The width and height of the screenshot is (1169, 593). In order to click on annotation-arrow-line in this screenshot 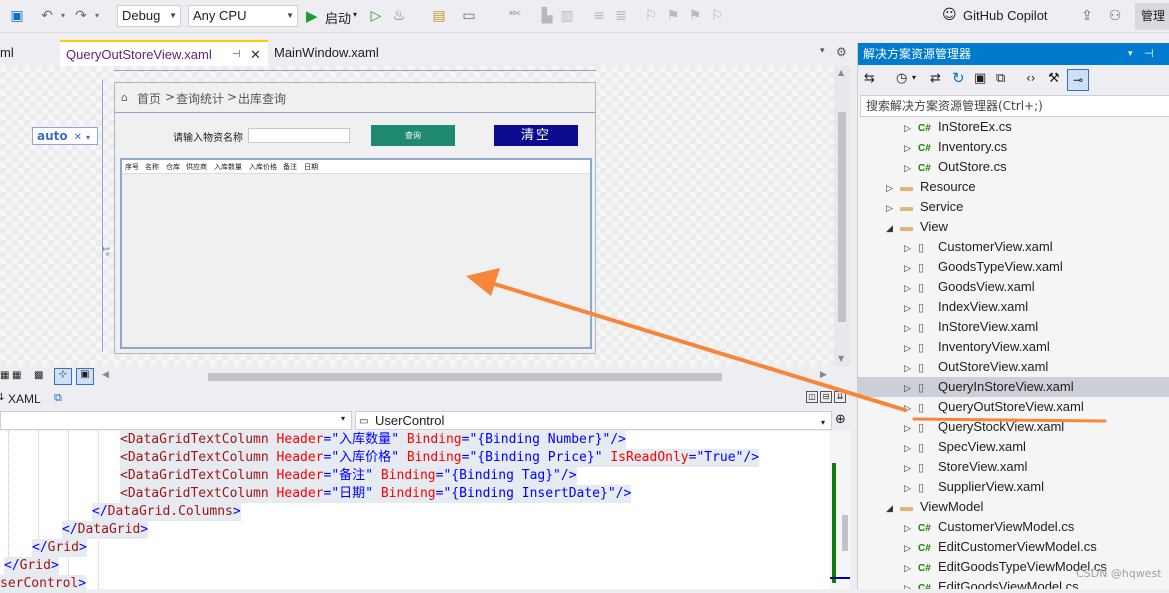, I will do `click(696, 346)`.